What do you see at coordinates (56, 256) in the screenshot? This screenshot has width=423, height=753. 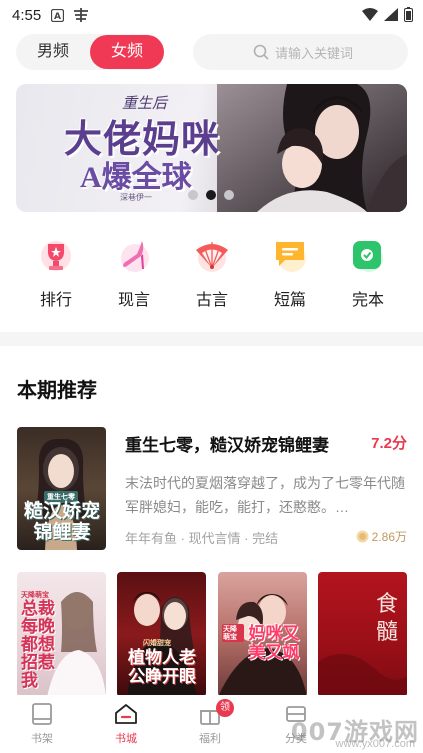 I see `trophy-icon` at bounding box center [56, 256].